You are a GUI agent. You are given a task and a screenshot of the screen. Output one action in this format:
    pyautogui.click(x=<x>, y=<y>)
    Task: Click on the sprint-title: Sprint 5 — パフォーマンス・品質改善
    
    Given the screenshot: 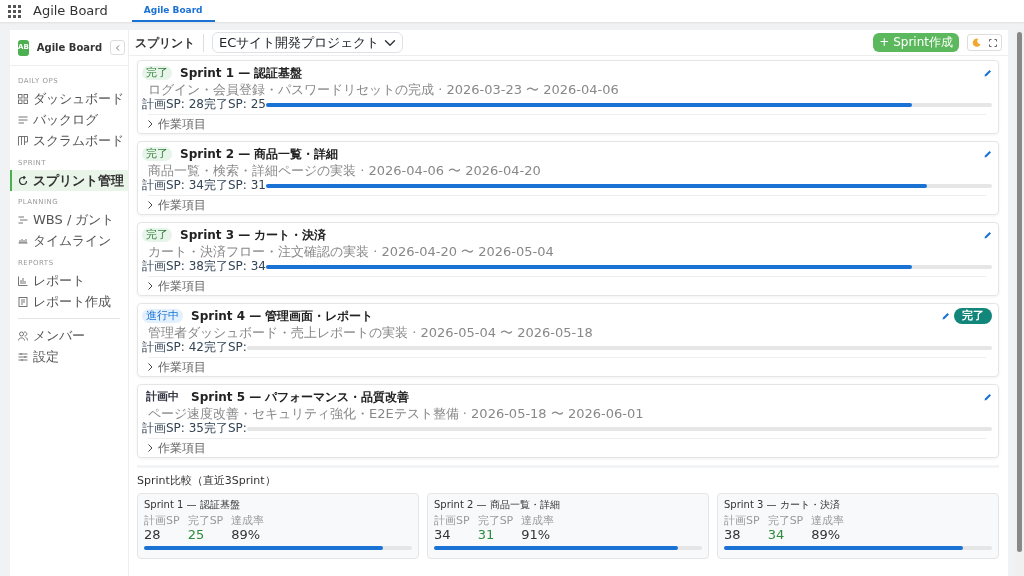 What is the action you would take?
    pyautogui.click(x=300, y=397)
    